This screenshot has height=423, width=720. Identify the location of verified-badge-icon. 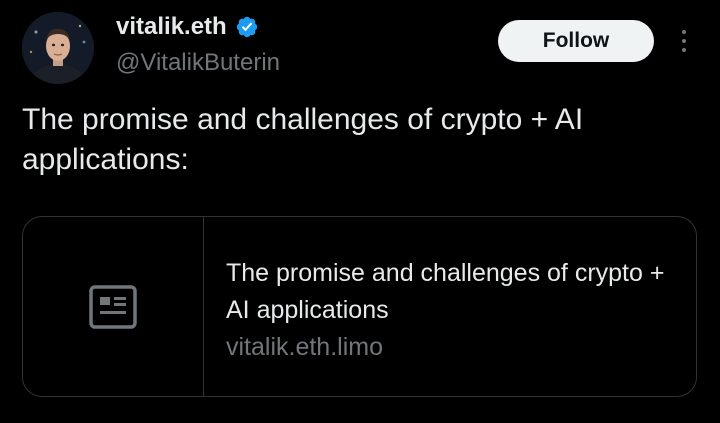
(247, 27).